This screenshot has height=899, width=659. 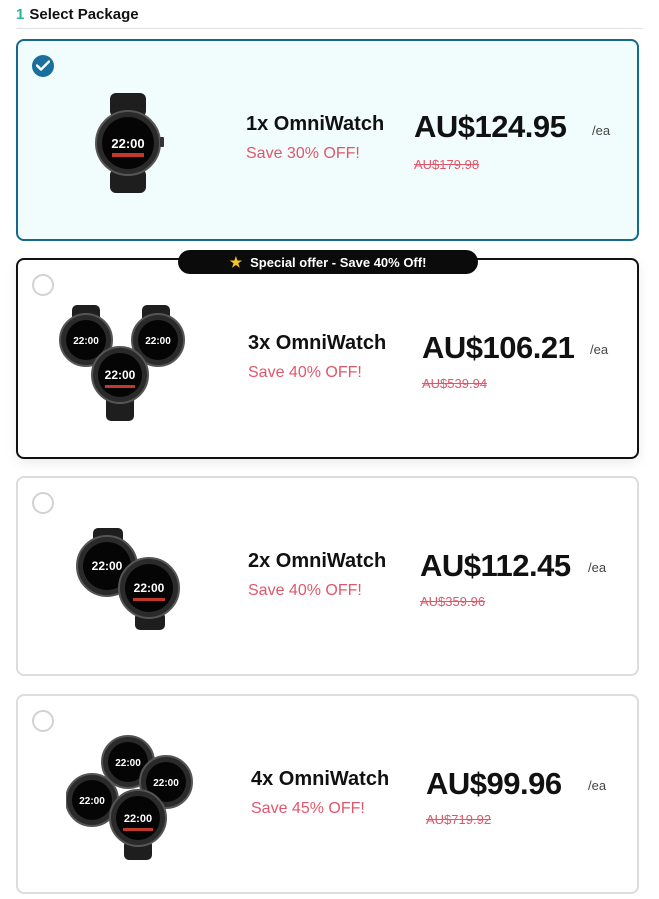 What do you see at coordinates (315, 124) in the screenshot?
I see `package-title: 1x OmniWatch` at bounding box center [315, 124].